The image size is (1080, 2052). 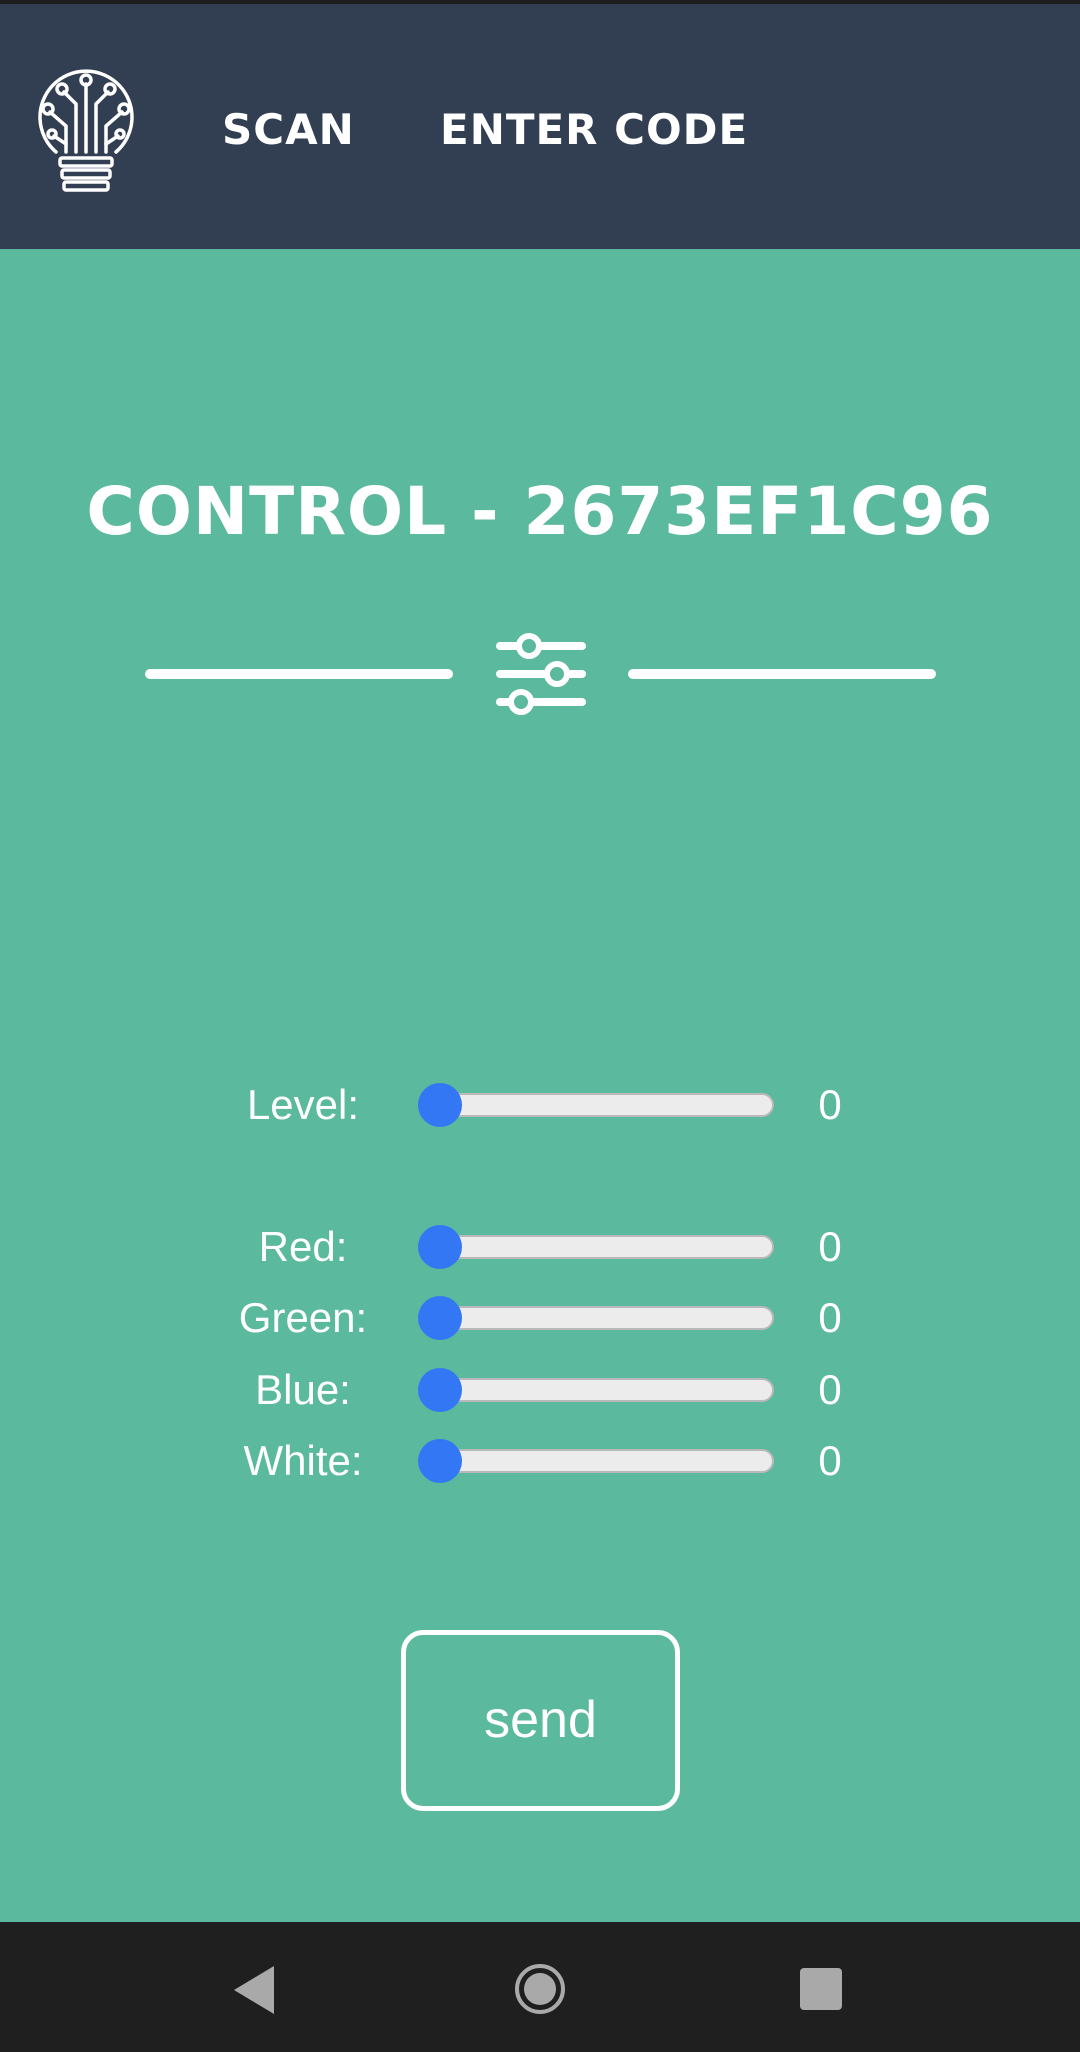 I want to click on circuit-lightbulb-icon, so click(x=86, y=129).